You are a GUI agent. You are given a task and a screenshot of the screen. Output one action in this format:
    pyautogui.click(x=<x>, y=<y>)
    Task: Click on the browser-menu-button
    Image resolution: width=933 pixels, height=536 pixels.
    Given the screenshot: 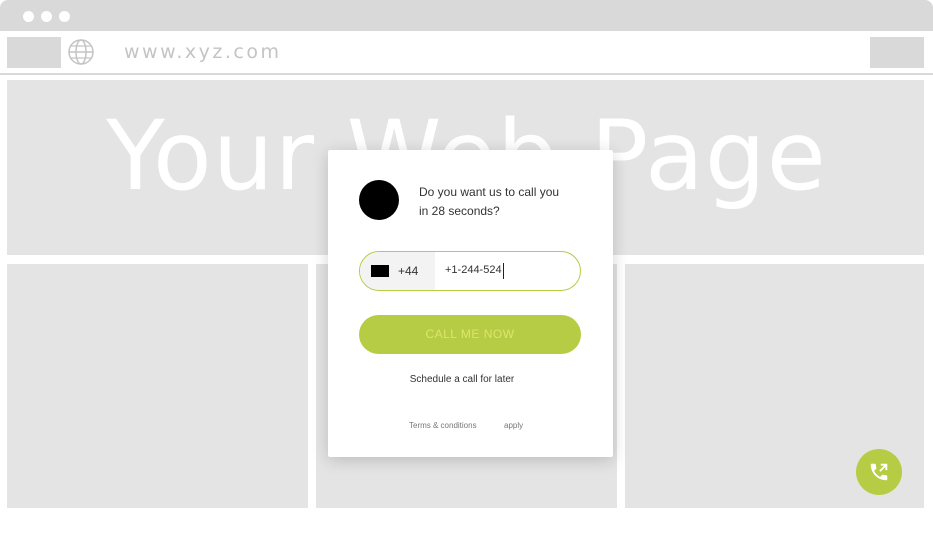 What is the action you would take?
    pyautogui.click(x=897, y=52)
    